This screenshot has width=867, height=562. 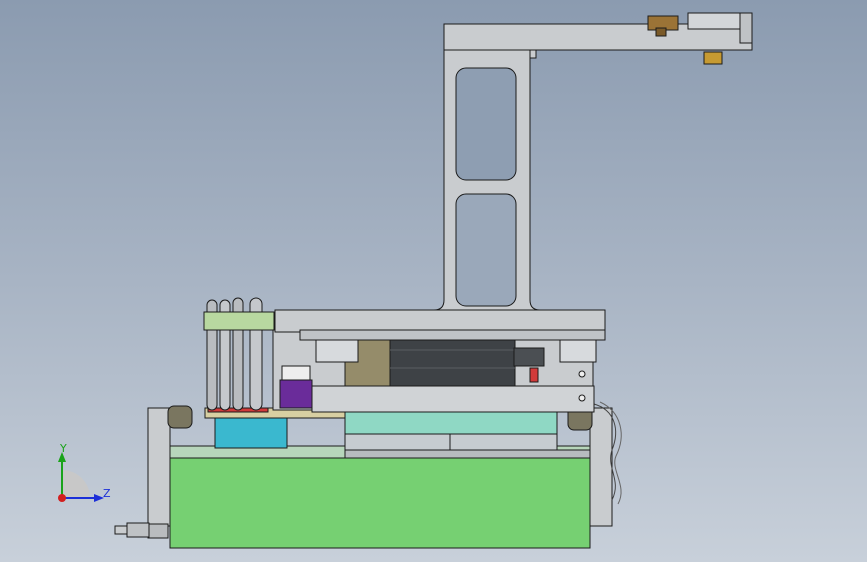 What do you see at coordinates (452, 335) in the screenshot?
I see `top-plate-lip` at bounding box center [452, 335].